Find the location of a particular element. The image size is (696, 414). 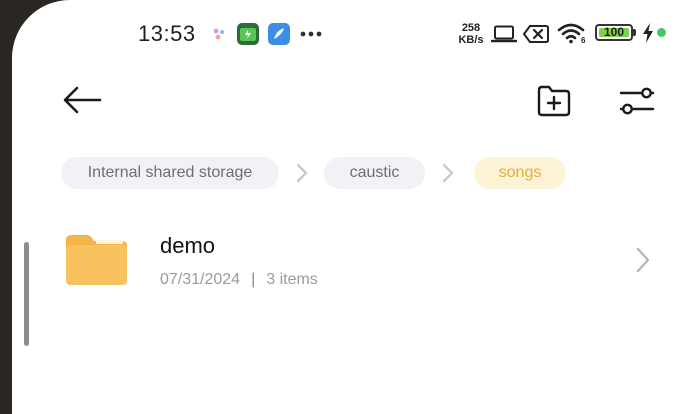

folder-meta: 07/31/2024 | 3 items is located at coordinates (239, 280).